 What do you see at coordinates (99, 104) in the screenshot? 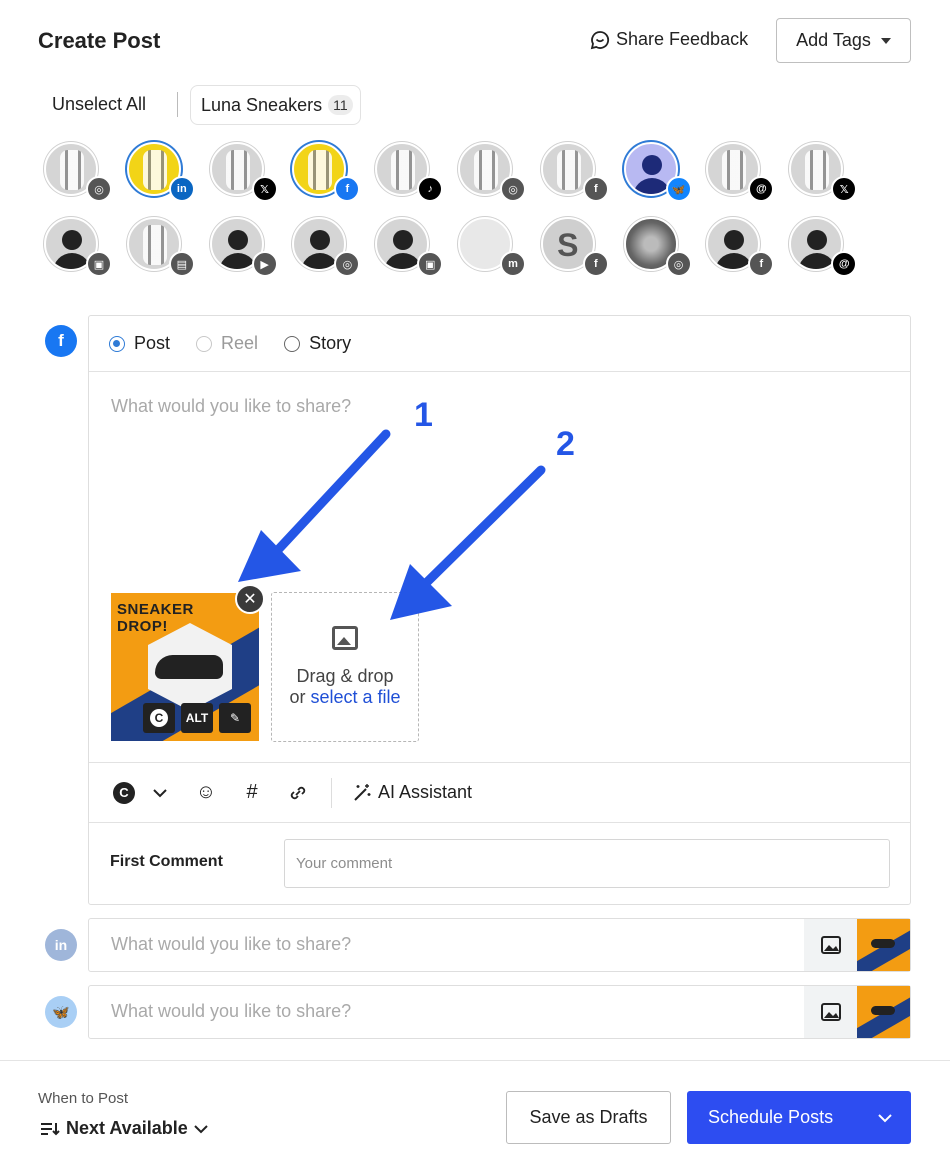
I see `unselect-all-button: Unselect All` at bounding box center [99, 104].